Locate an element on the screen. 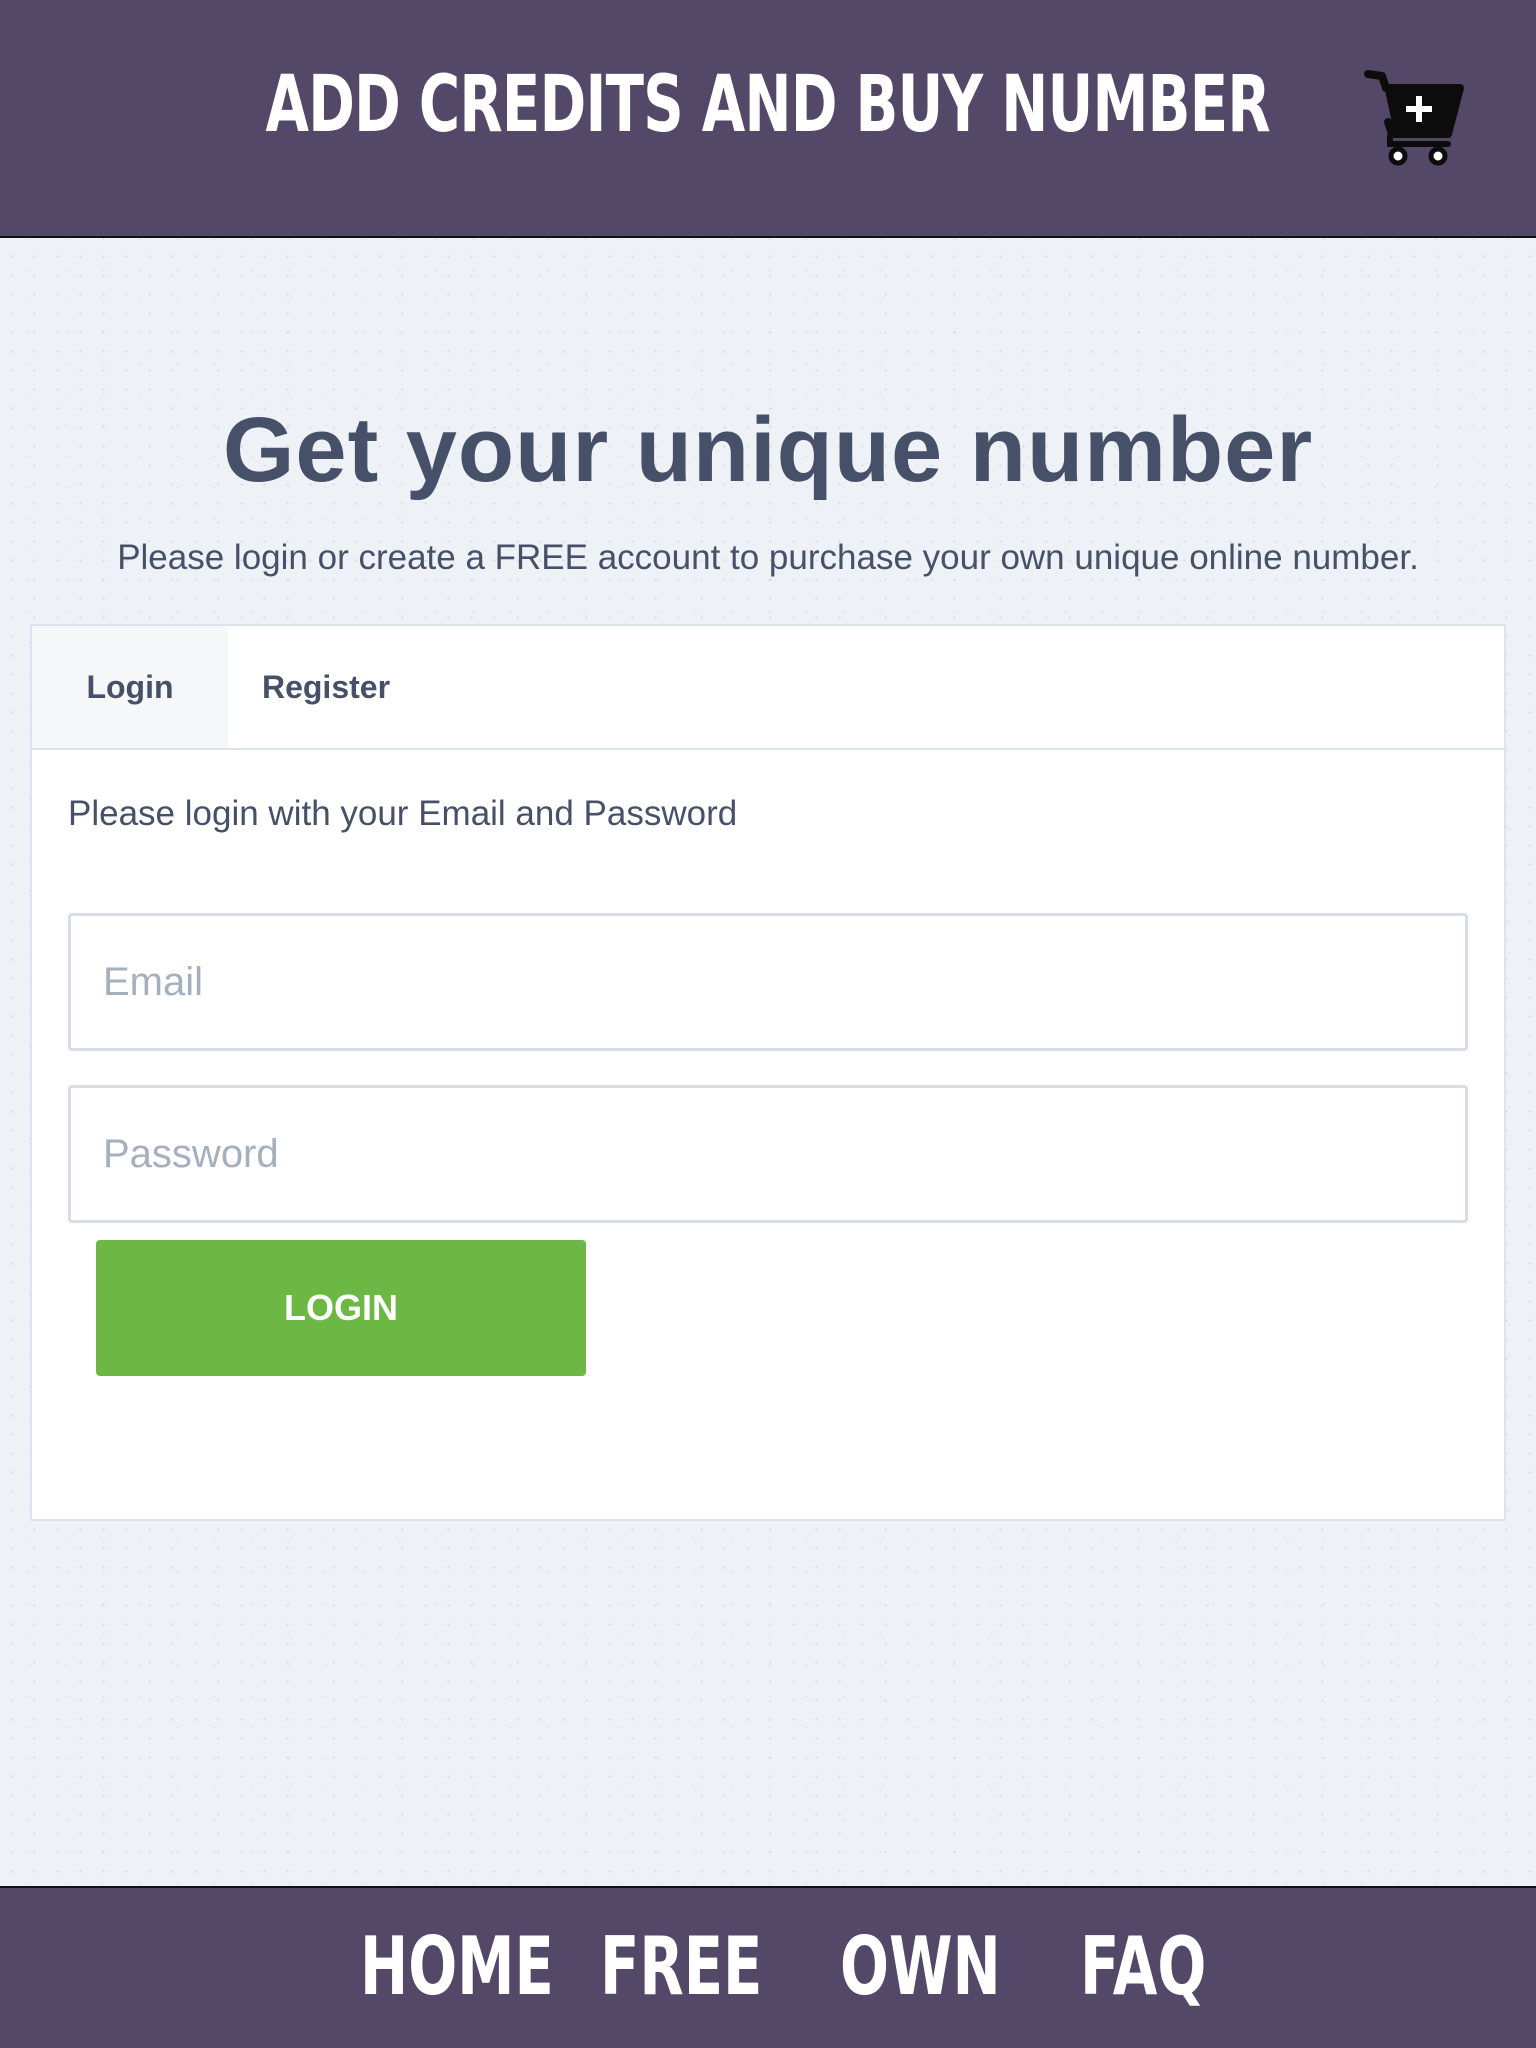 The width and height of the screenshot is (1536, 2048). nav-home-link: HOME is located at coordinates (457, 1966).